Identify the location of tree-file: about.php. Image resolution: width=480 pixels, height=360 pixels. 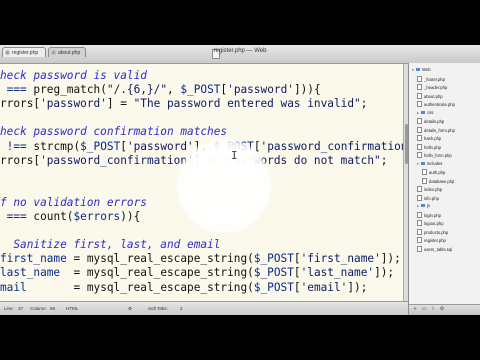
(430, 95).